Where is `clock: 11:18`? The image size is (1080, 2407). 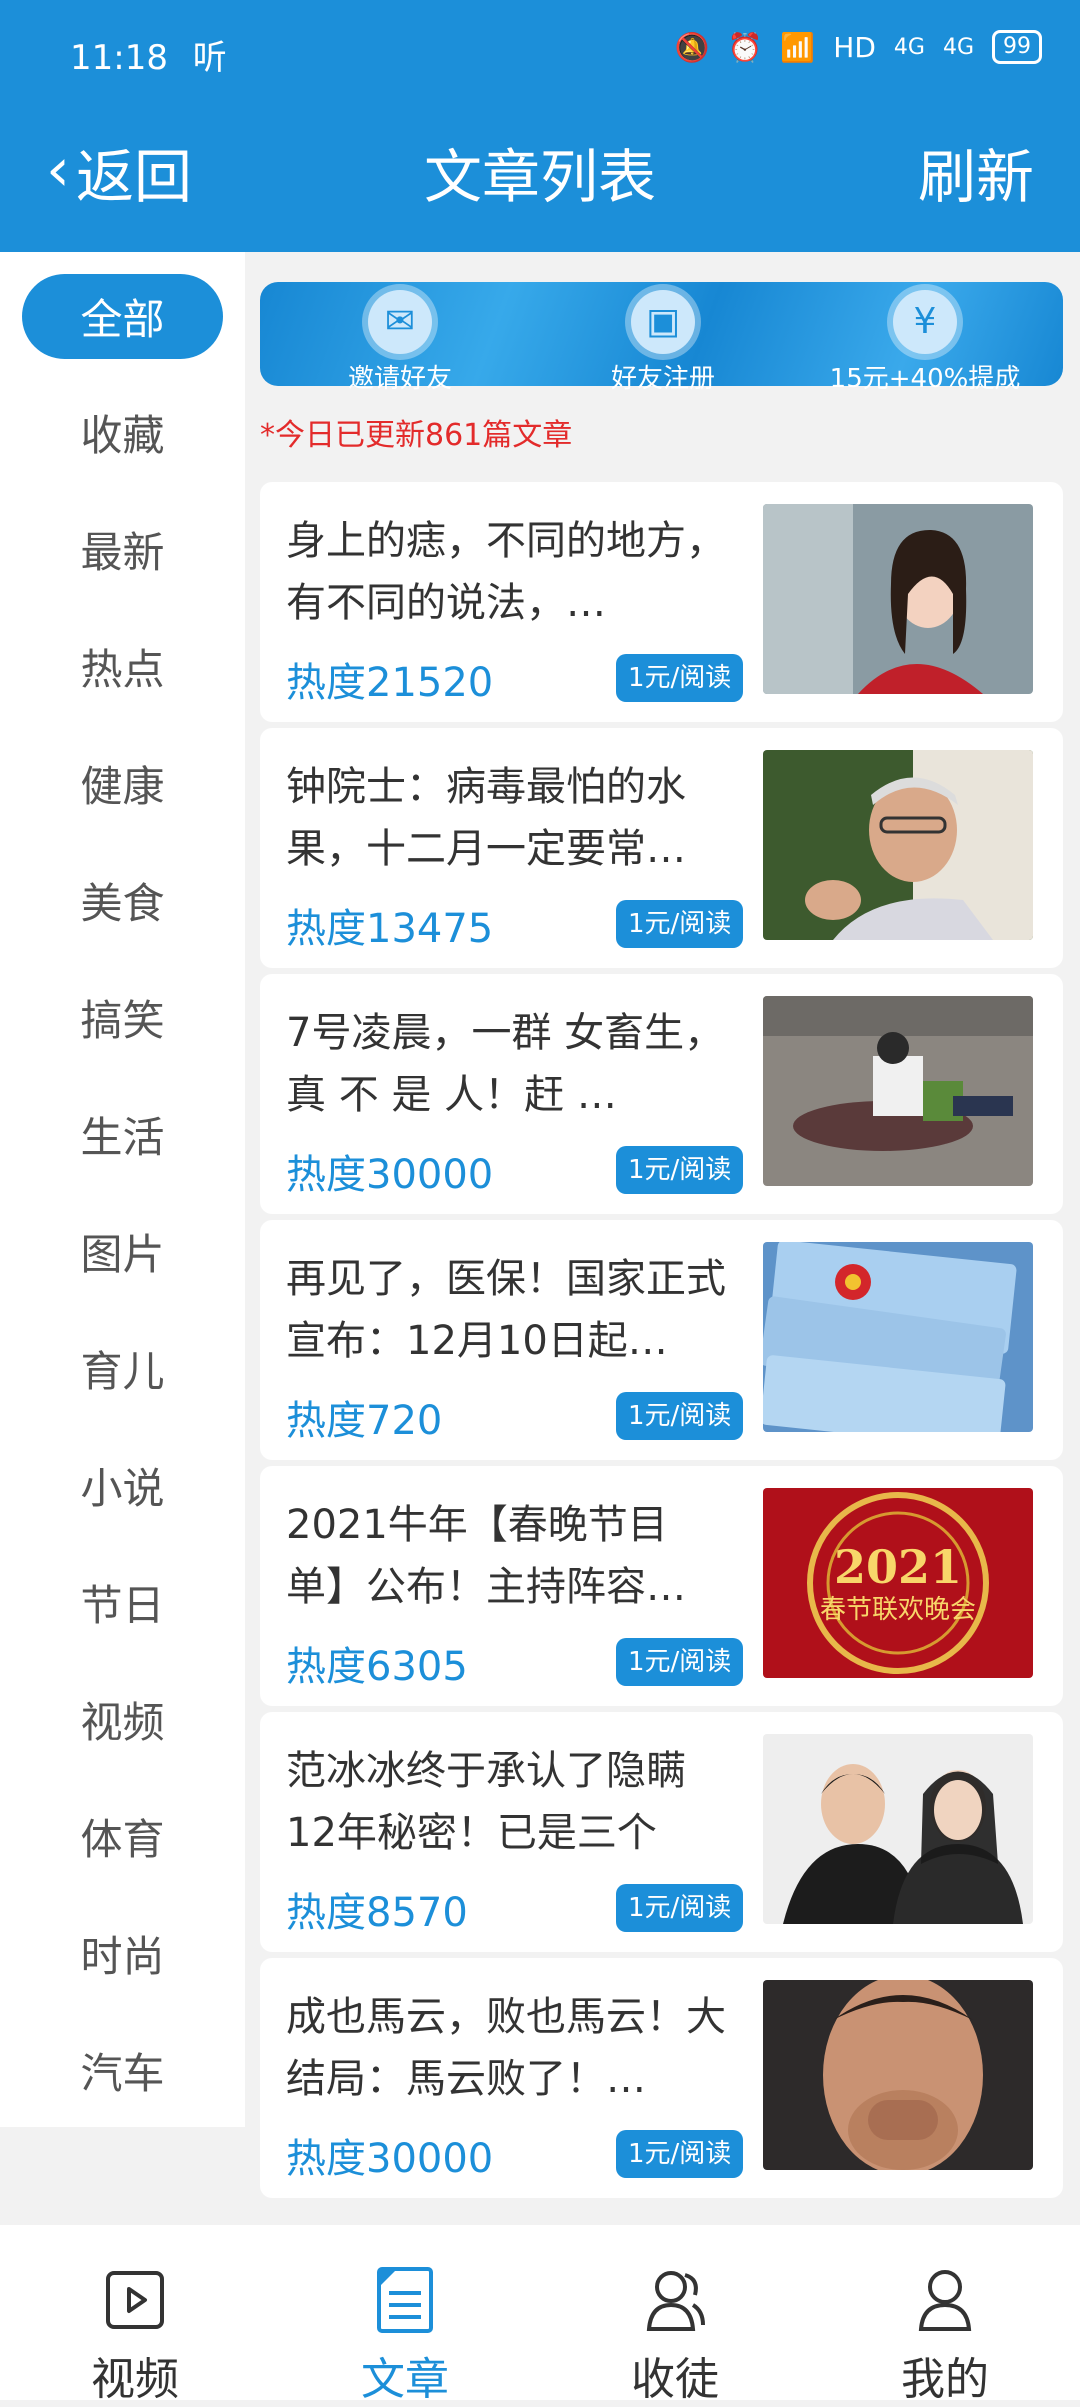
clock: 11:18 is located at coordinates (119, 58).